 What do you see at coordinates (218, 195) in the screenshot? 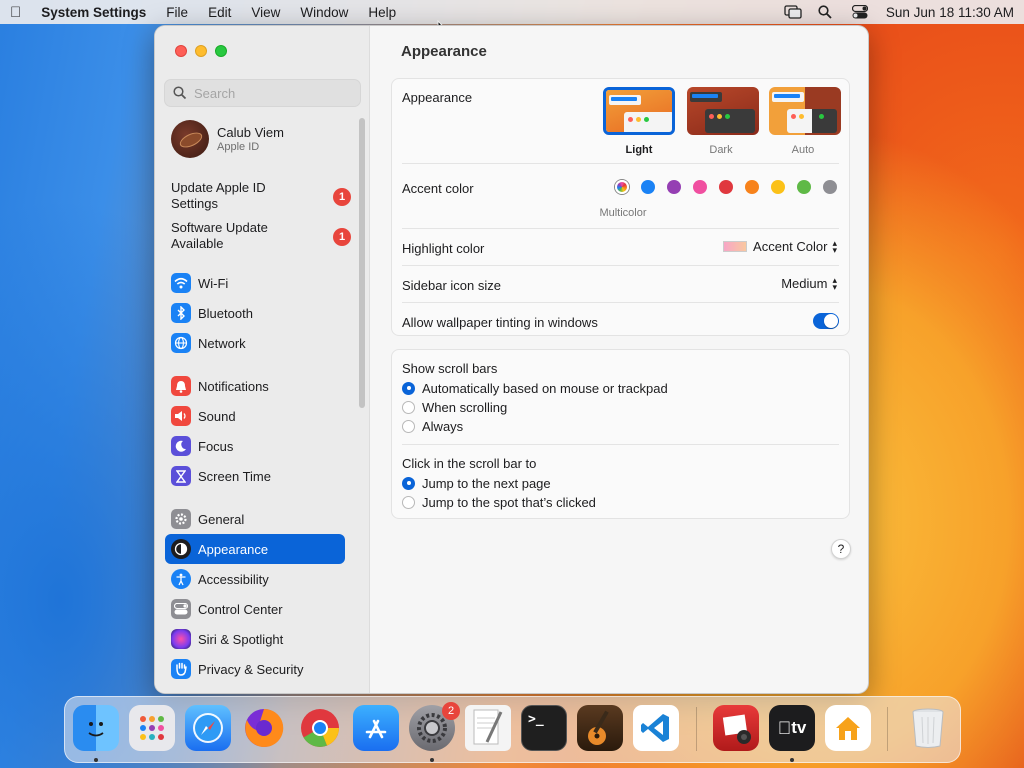
I see `notice-label: Update Apple ID Settings` at bounding box center [218, 195].